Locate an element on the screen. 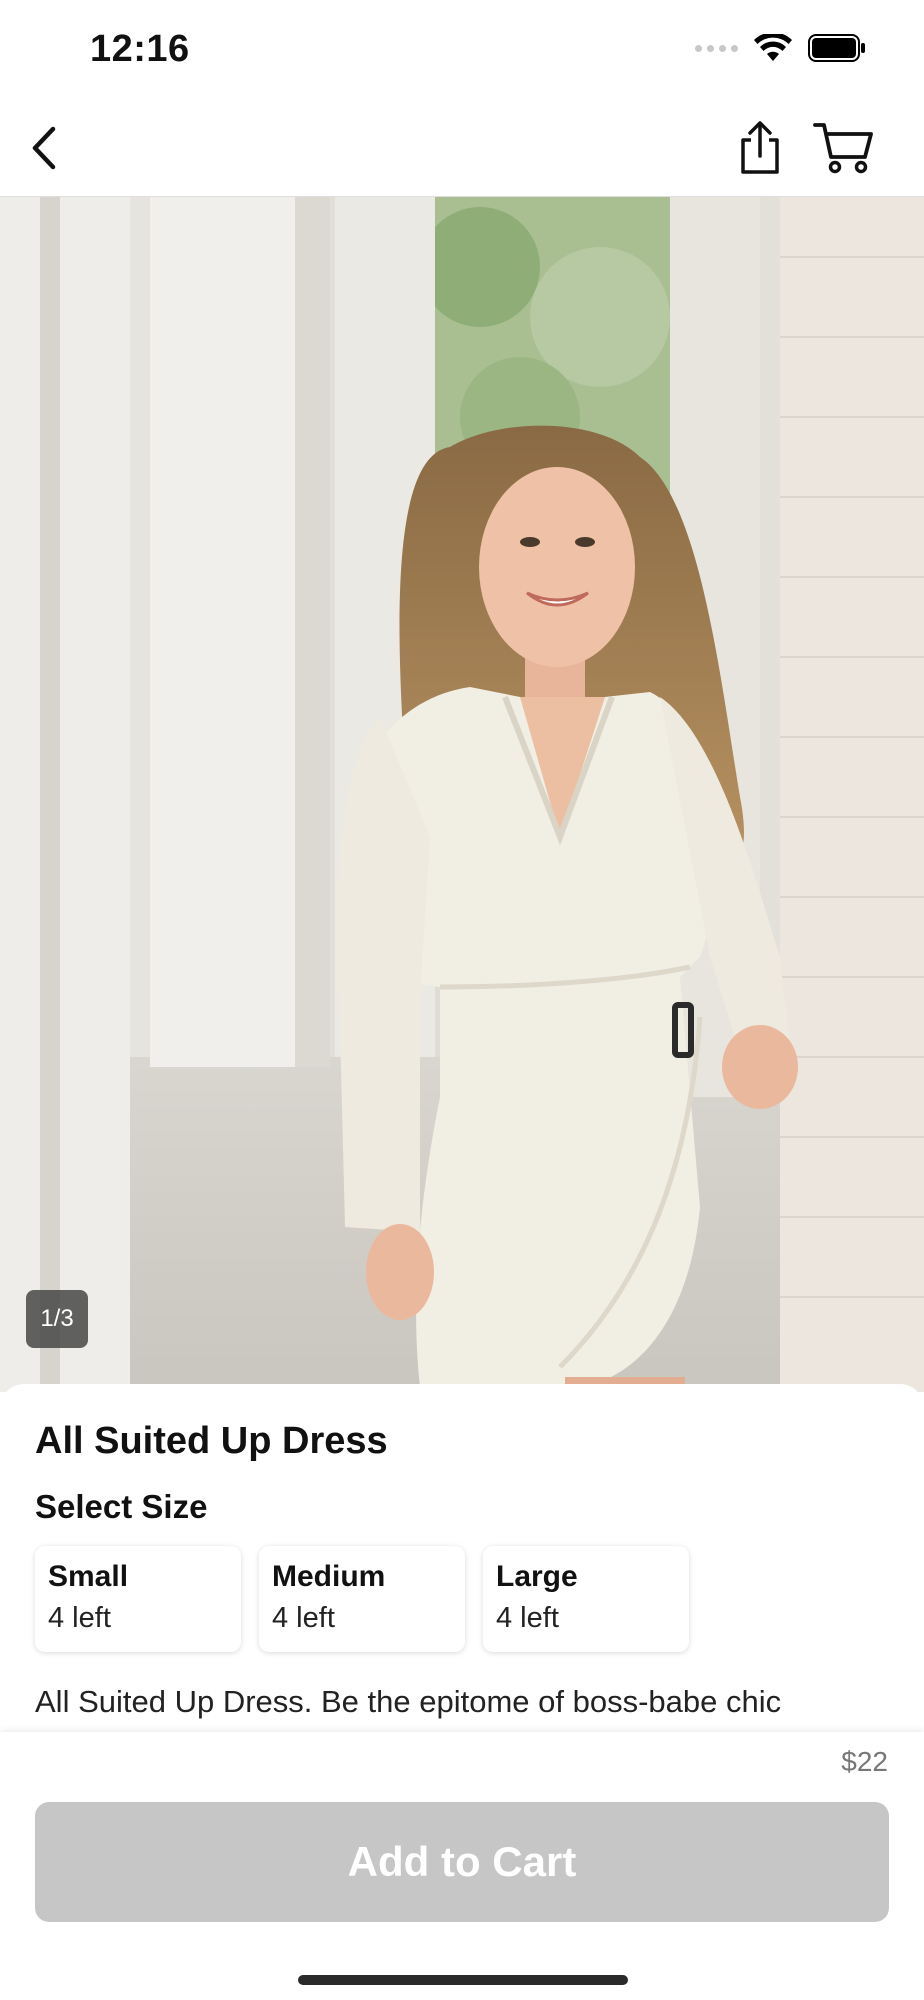 Image resolution: width=924 pixels, height=2000 pixels. navigation-bar is located at coordinates (462, 148).